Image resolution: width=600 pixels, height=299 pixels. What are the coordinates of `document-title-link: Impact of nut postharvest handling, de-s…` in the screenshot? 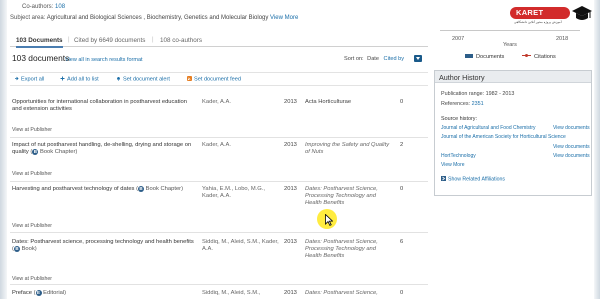 It's located at (104, 149).